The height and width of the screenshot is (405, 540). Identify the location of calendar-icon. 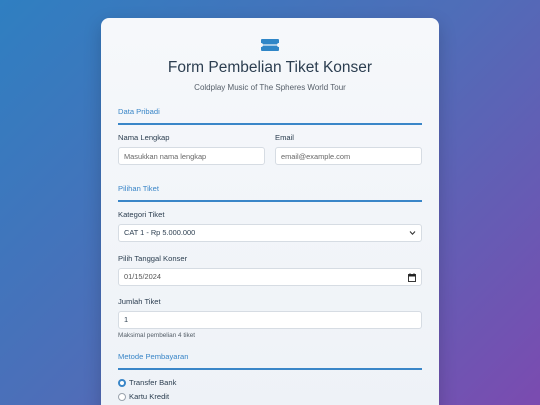
(412, 277).